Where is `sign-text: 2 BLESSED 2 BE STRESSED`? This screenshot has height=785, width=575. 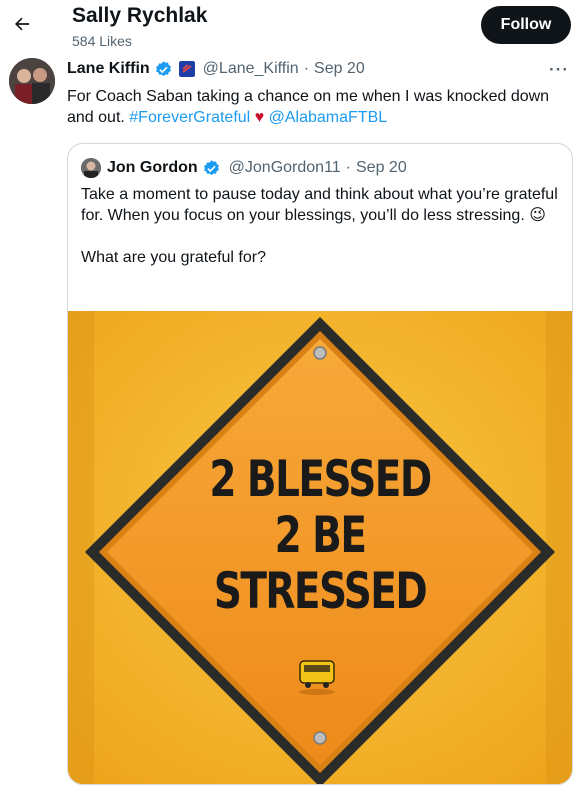
sign-text: 2 BLESSED 2 BE STRESSED is located at coordinates (319, 535).